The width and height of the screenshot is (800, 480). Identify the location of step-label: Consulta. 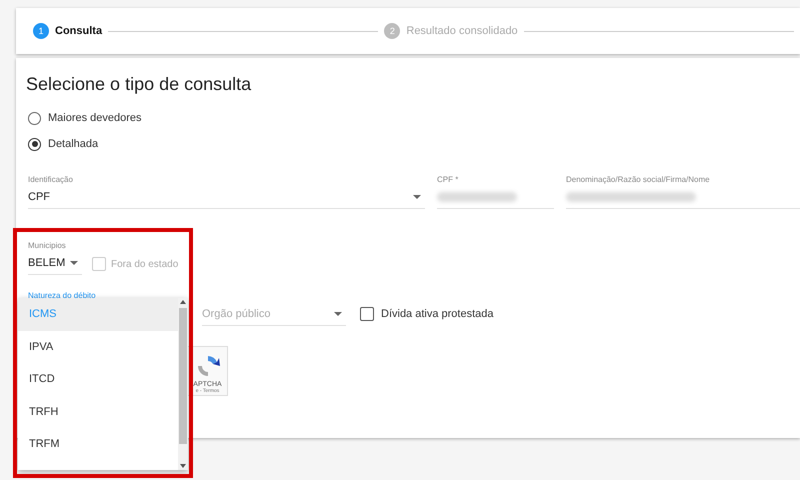
(78, 31).